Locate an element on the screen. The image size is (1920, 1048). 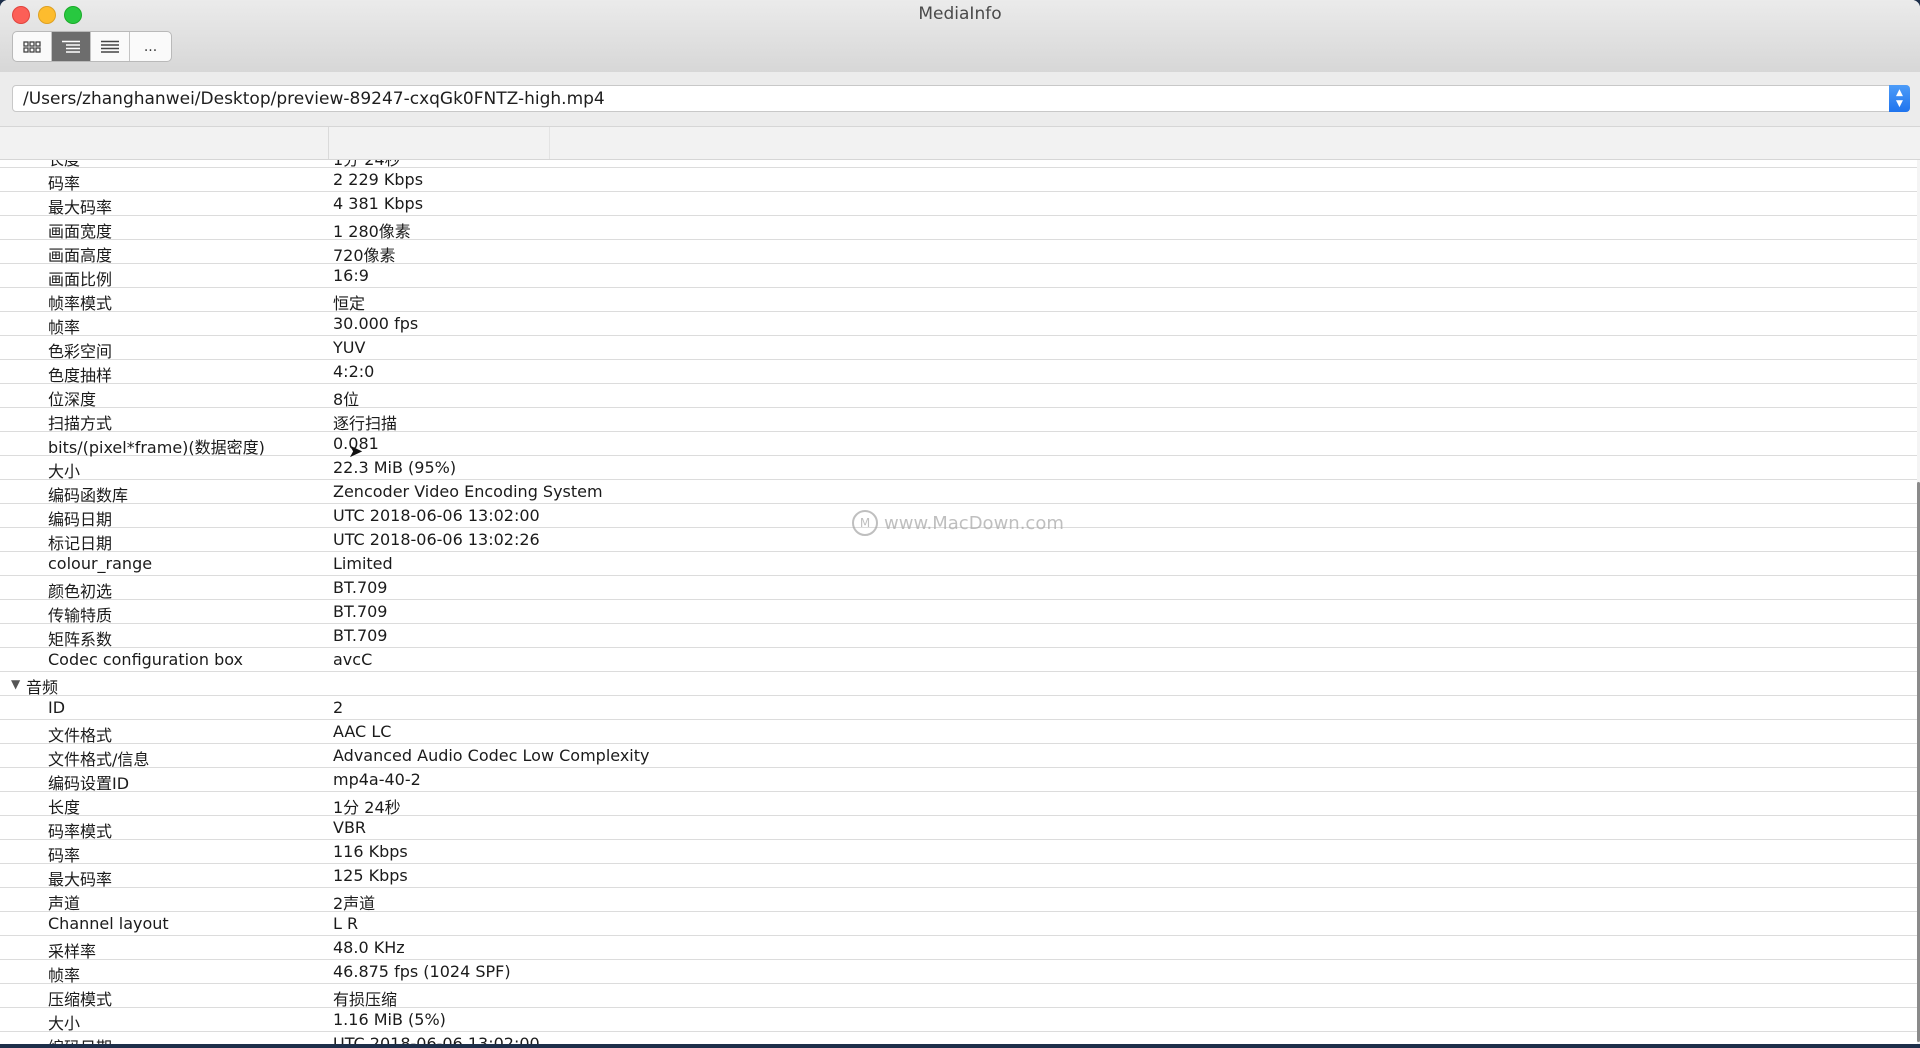
row-key: 位深度 is located at coordinates (72, 399).